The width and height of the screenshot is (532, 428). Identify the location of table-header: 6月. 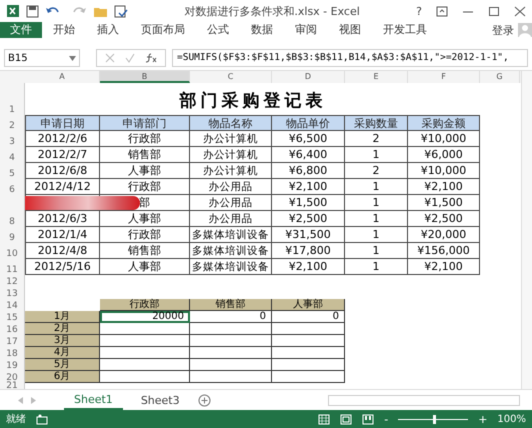
(62, 377).